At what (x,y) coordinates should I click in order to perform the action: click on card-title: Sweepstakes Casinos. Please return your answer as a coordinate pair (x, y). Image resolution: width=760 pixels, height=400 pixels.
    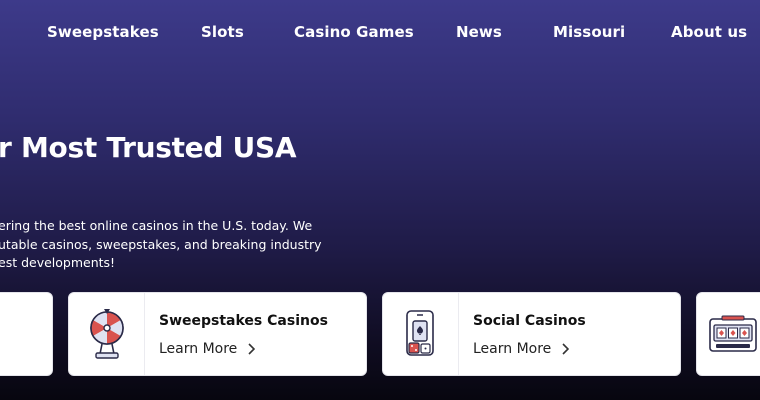
    Looking at the image, I should click on (243, 321).